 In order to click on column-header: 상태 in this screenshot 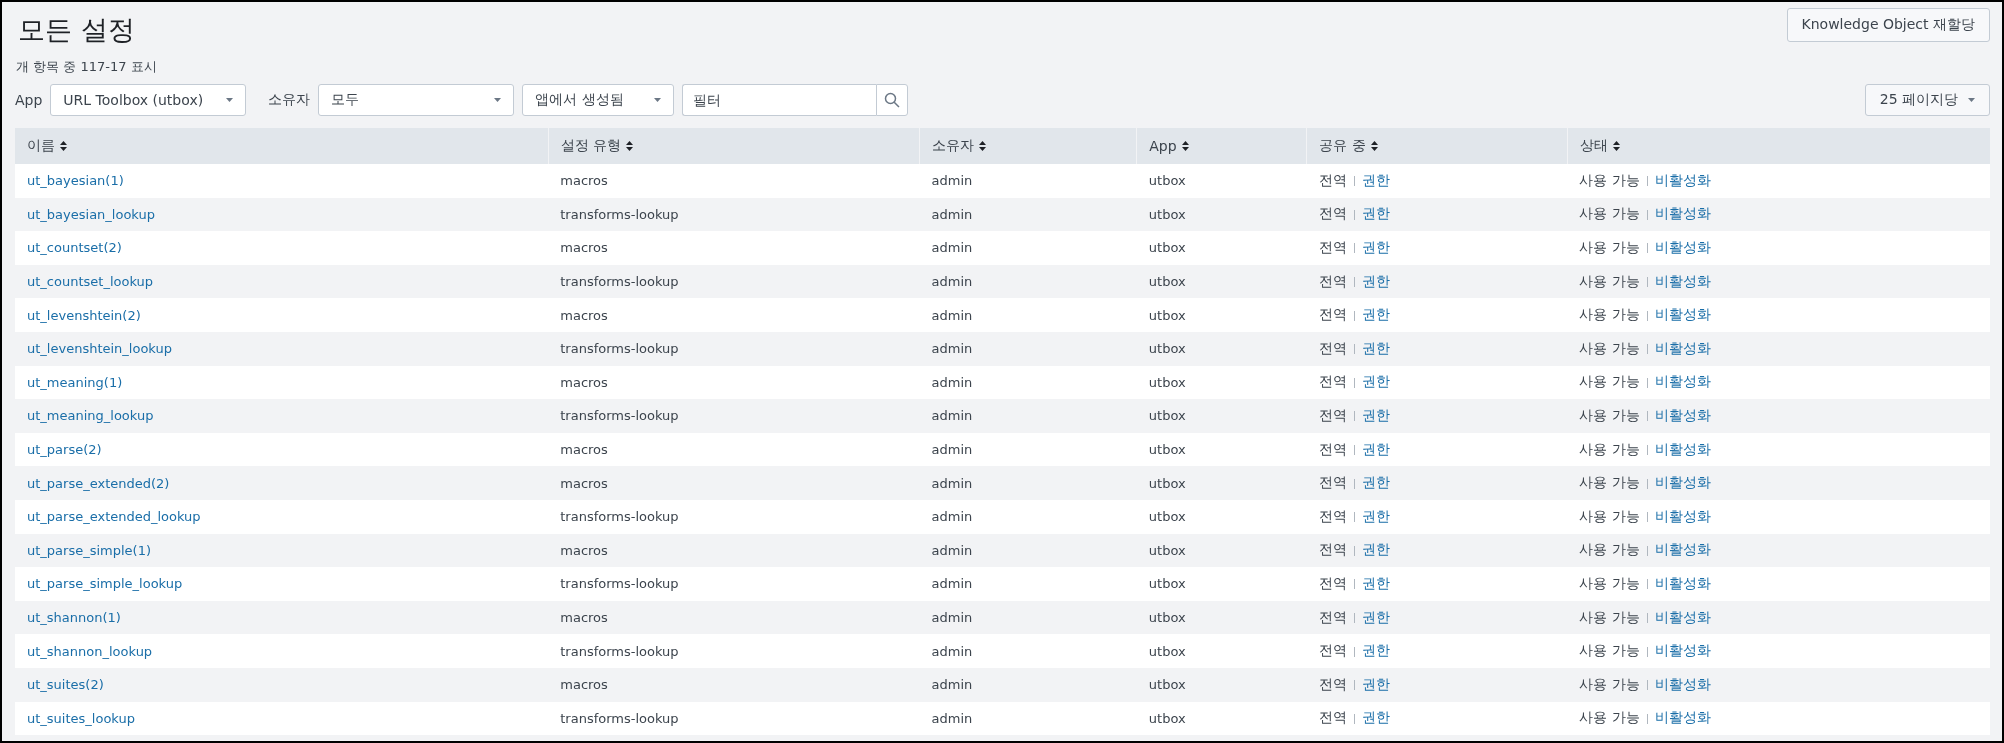, I will do `click(1599, 146)`.